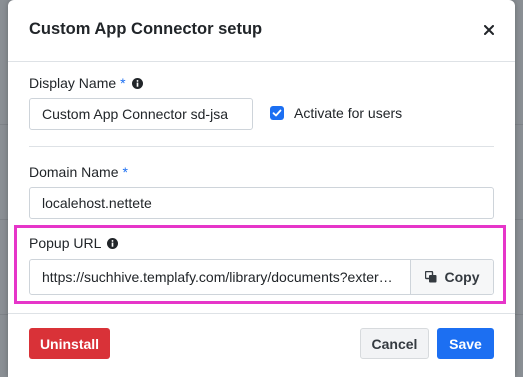 The image size is (523, 377). What do you see at coordinates (69, 343) in the screenshot?
I see `uninstall-button: Uninstall` at bounding box center [69, 343].